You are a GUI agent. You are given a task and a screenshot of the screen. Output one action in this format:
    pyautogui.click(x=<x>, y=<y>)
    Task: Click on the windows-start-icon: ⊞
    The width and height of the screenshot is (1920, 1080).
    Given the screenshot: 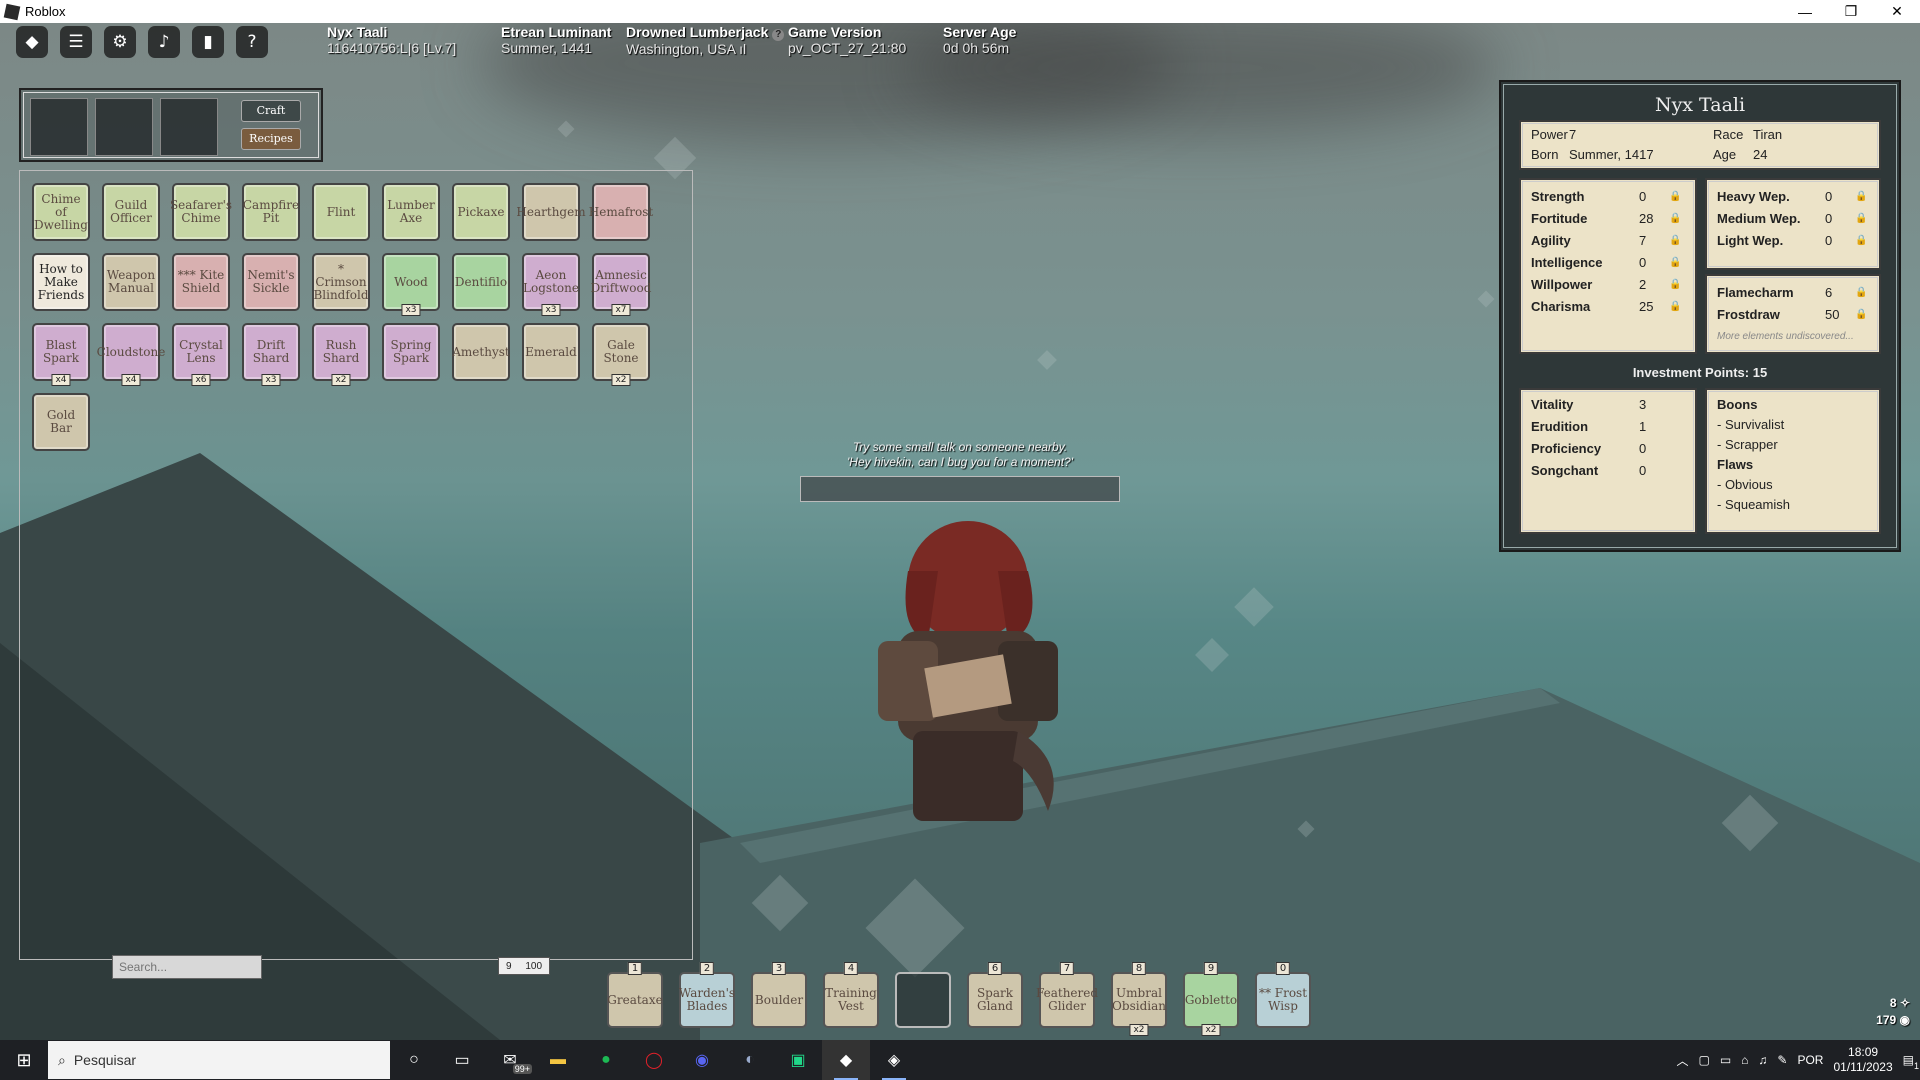 What is the action you would take?
    pyautogui.click(x=24, y=1060)
    